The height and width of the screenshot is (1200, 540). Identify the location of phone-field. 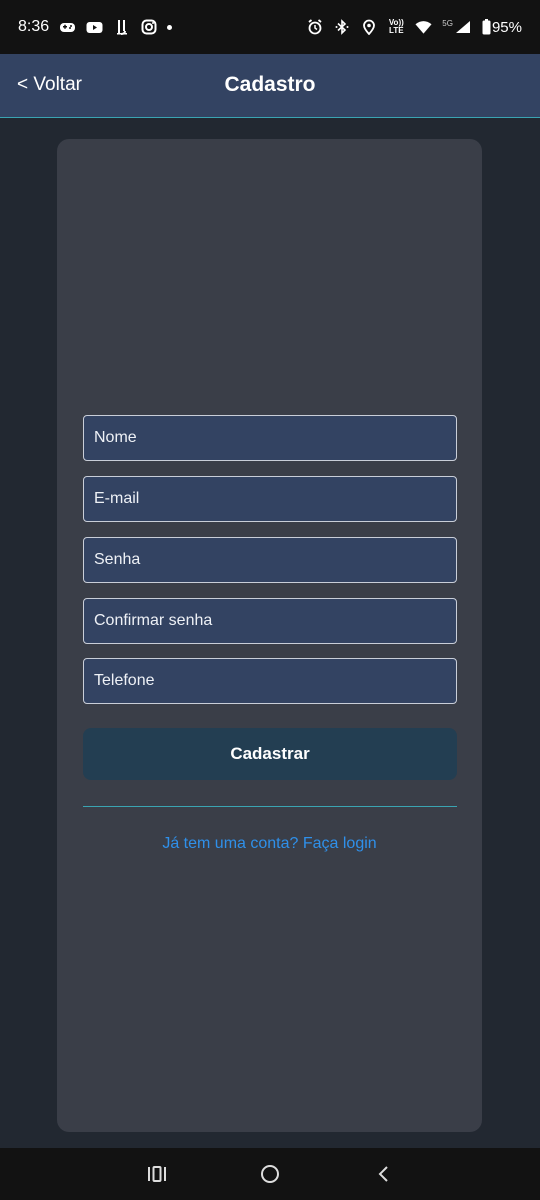
(270, 681).